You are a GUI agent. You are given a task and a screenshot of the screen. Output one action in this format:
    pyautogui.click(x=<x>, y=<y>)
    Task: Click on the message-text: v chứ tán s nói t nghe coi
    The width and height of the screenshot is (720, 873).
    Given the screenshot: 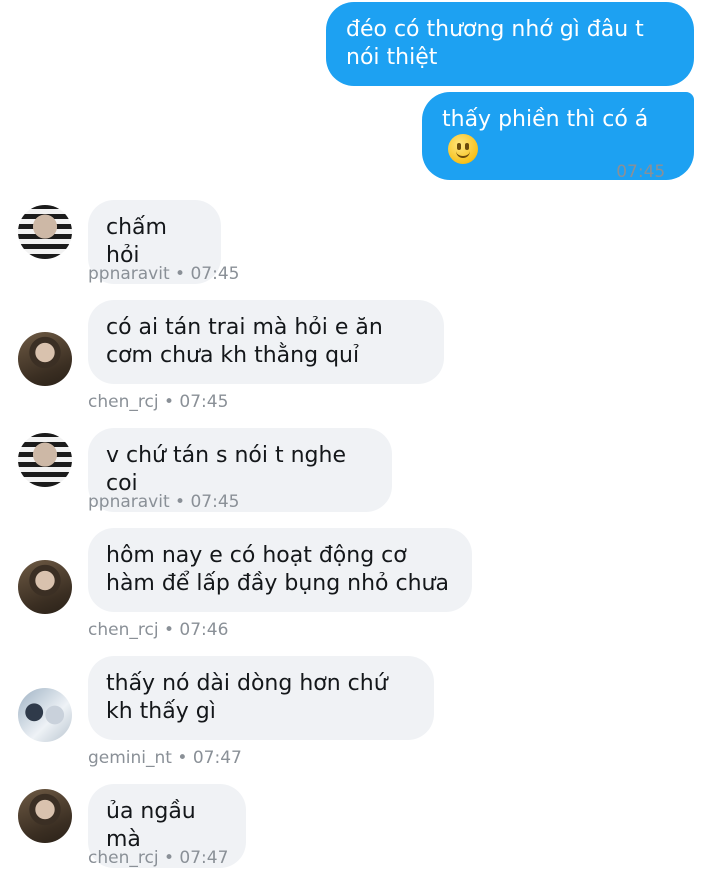 What is the action you would take?
    pyautogui.click(x=226, y=469)
    